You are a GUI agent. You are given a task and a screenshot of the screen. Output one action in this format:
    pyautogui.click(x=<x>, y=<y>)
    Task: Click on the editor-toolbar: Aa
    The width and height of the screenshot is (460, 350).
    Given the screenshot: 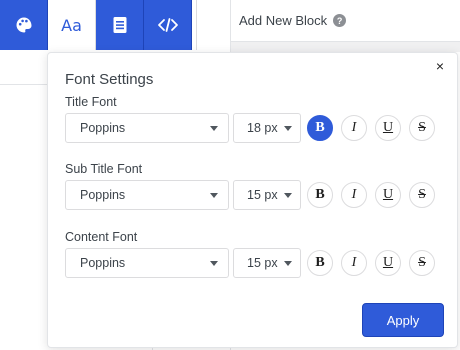 What is the action you would take?
    pyautogui.click(x=98, y=25)
    